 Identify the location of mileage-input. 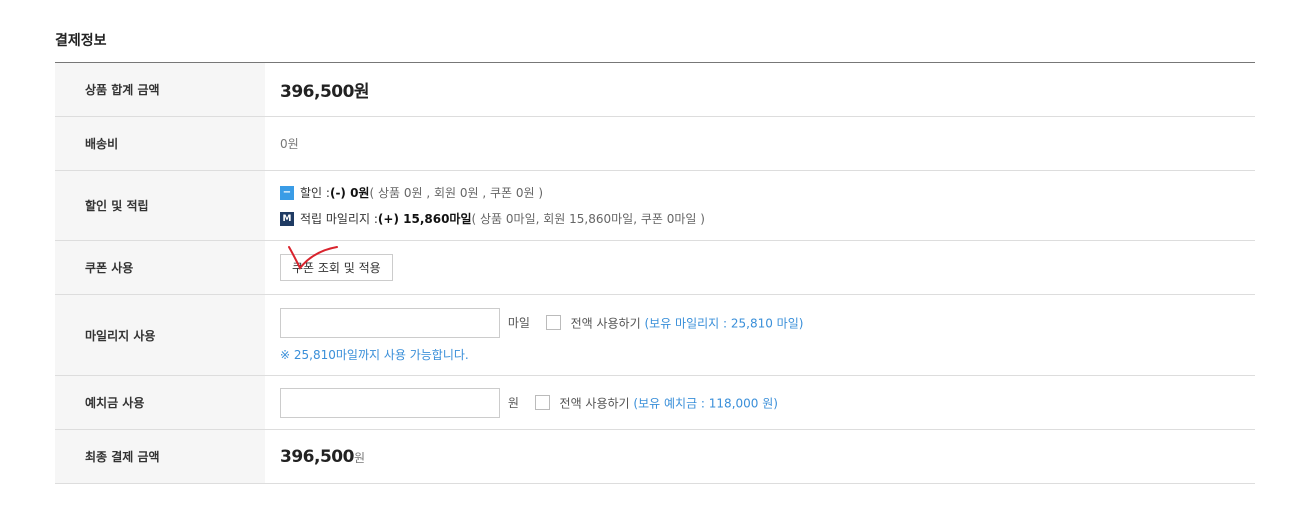
(390, 322).